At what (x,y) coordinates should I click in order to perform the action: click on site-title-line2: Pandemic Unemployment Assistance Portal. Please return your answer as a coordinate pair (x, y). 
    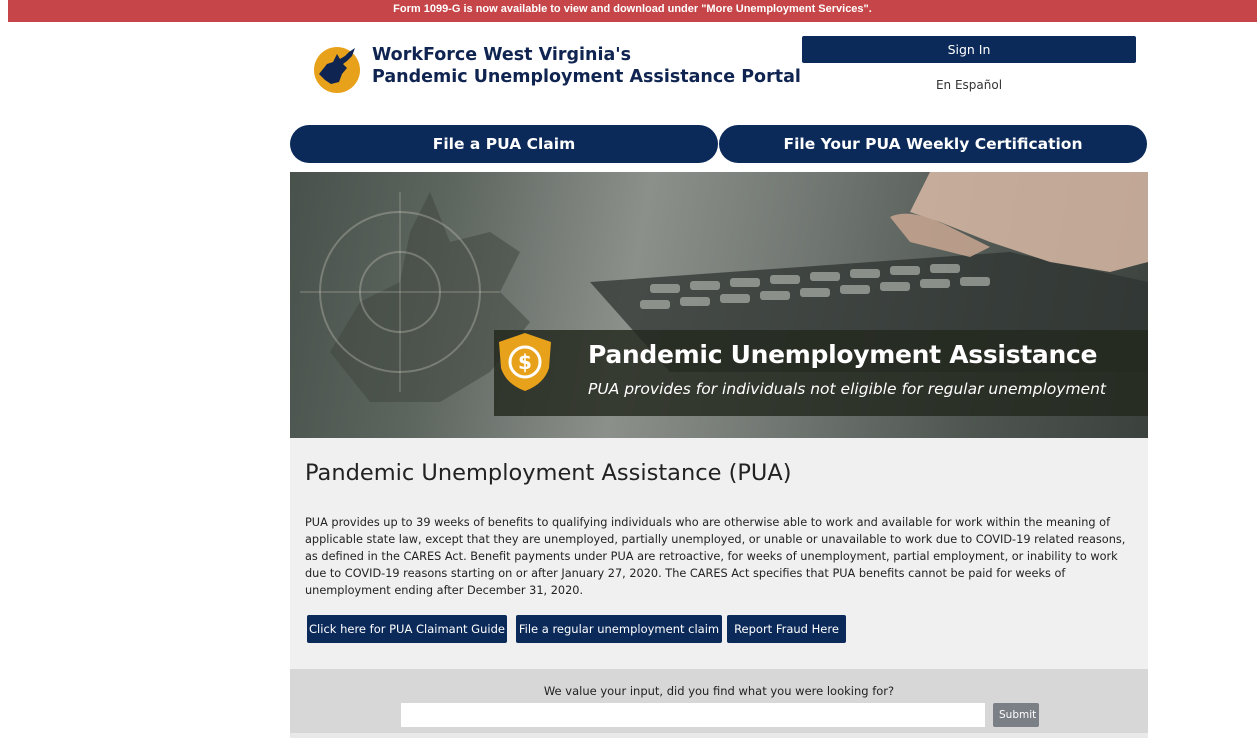
    Looking at the image, I should click on (586, 77).